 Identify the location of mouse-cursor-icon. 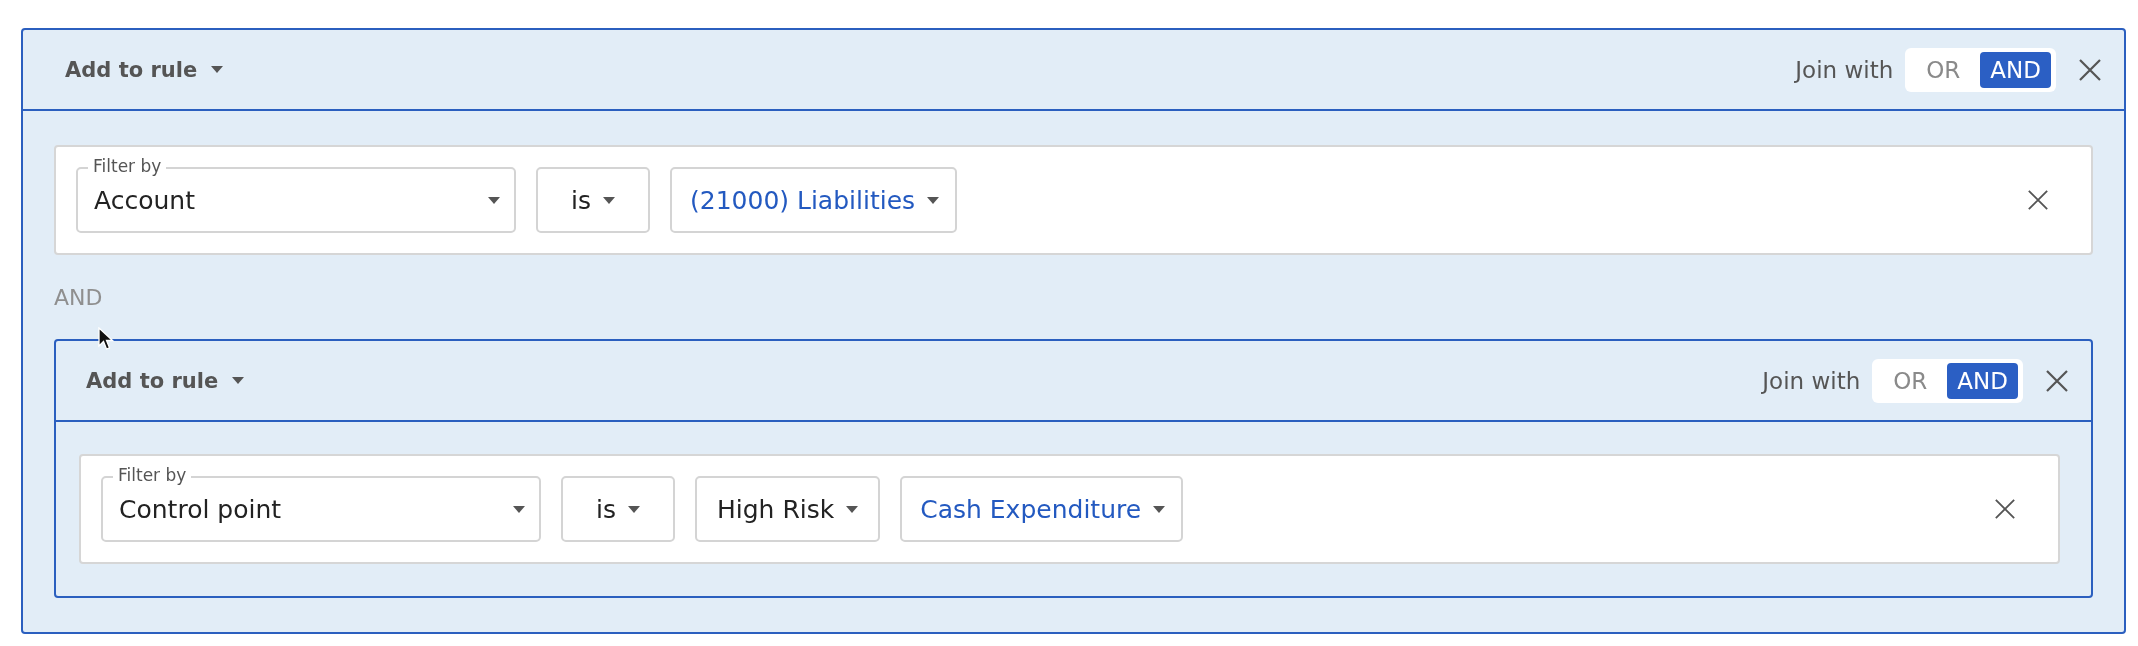
(106, 339).